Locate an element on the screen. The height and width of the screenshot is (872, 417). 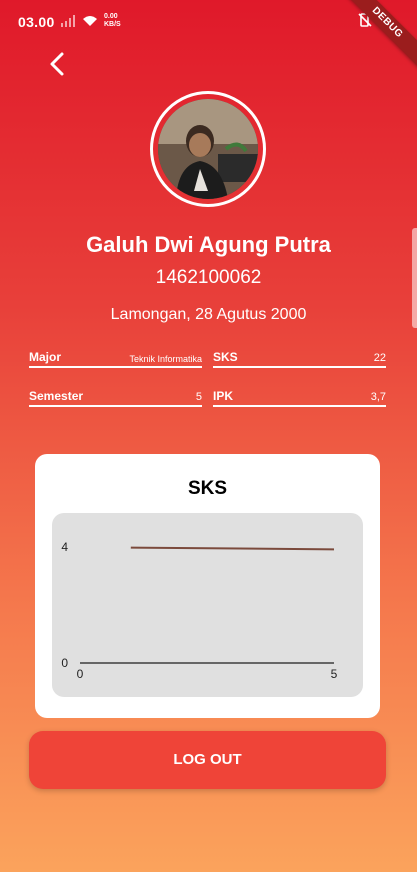
status-bar: 03.00 0.00 KB/S is located at coordinates (208, 20).